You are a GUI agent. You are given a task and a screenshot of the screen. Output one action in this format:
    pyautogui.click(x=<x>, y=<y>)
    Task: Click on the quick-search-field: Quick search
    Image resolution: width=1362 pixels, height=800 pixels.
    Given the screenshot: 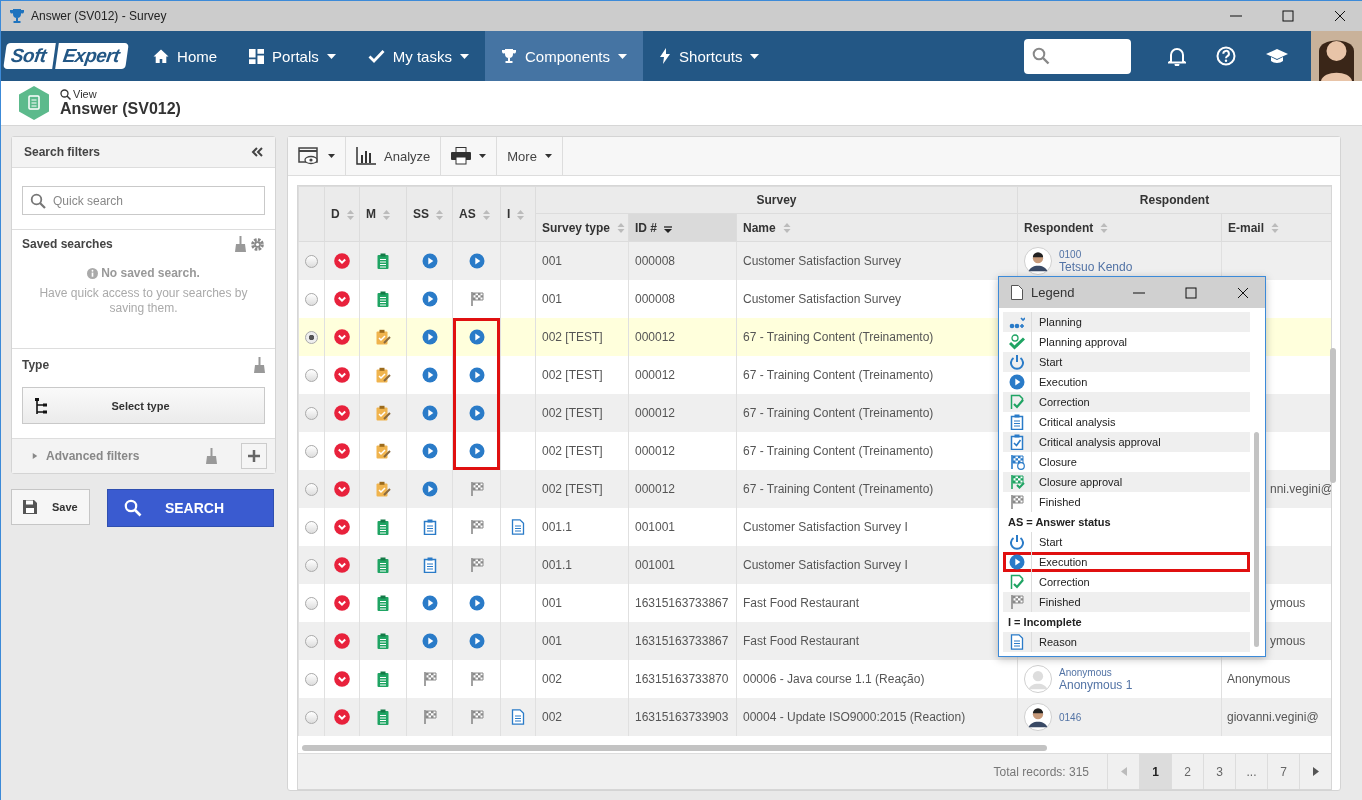 What is the action you would take?
    pyautogui.click(x=143, y=200)
    